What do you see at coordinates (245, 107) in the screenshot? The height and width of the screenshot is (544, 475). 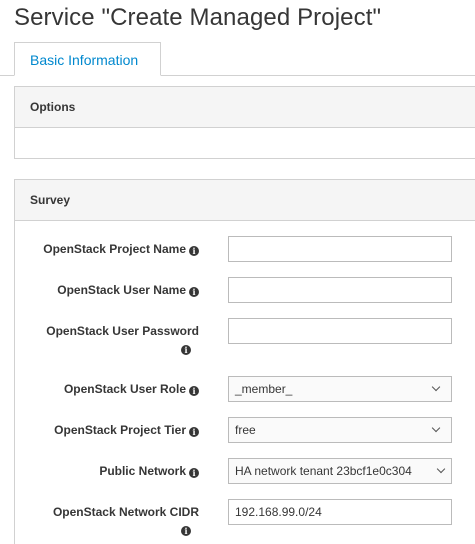 I see `options-heading: Options` at bounding box center [245, 107].